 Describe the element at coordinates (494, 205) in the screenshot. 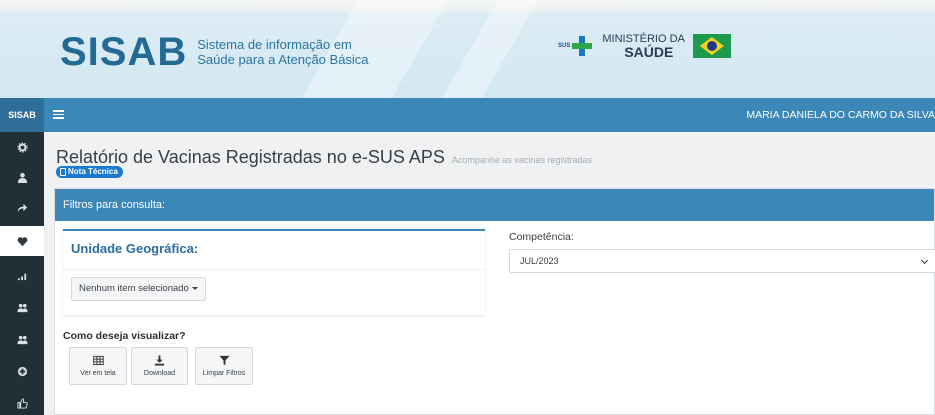

I see `filters-header: Filtros para consulta:` at that location.